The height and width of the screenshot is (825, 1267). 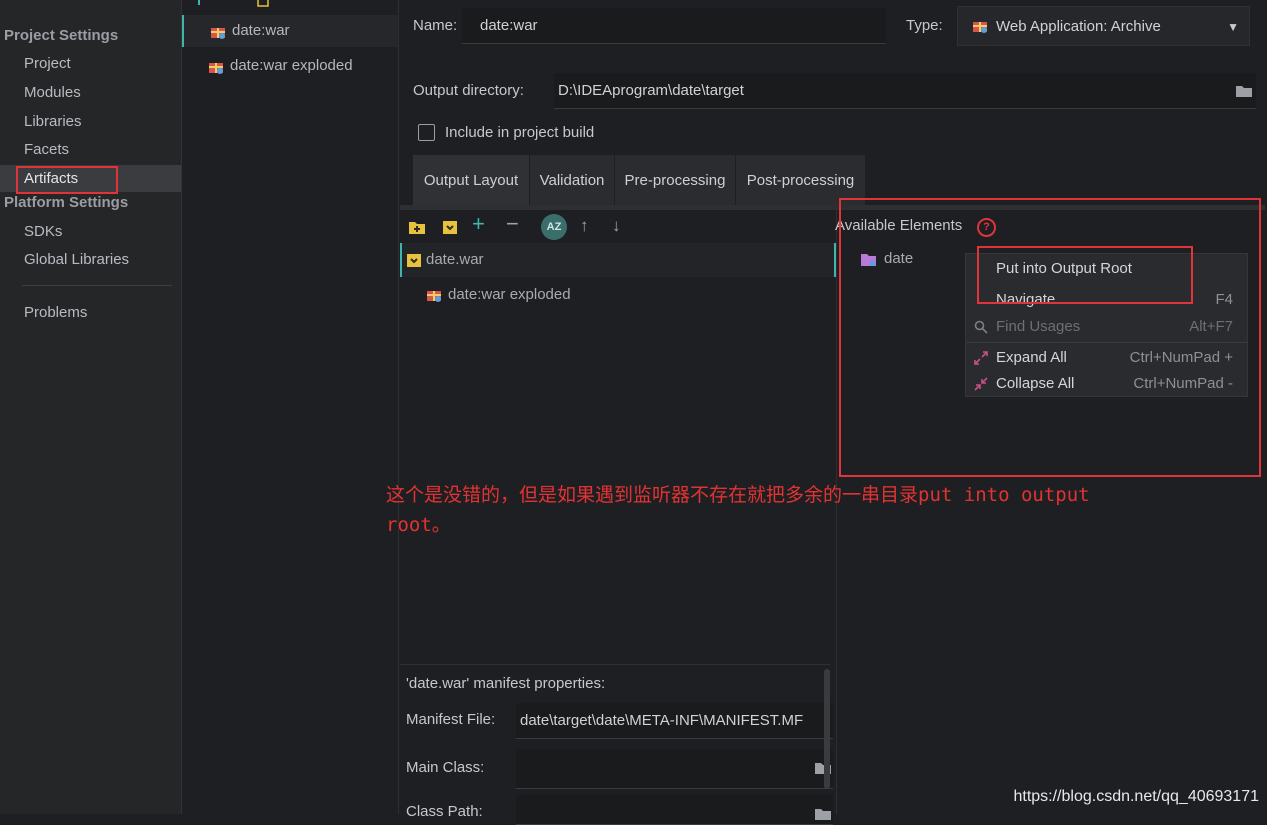 What do you see at coordinates (67, 180) in the screenshot?
I see `artifacts-highlight-box` at bounding box center [67, 180].